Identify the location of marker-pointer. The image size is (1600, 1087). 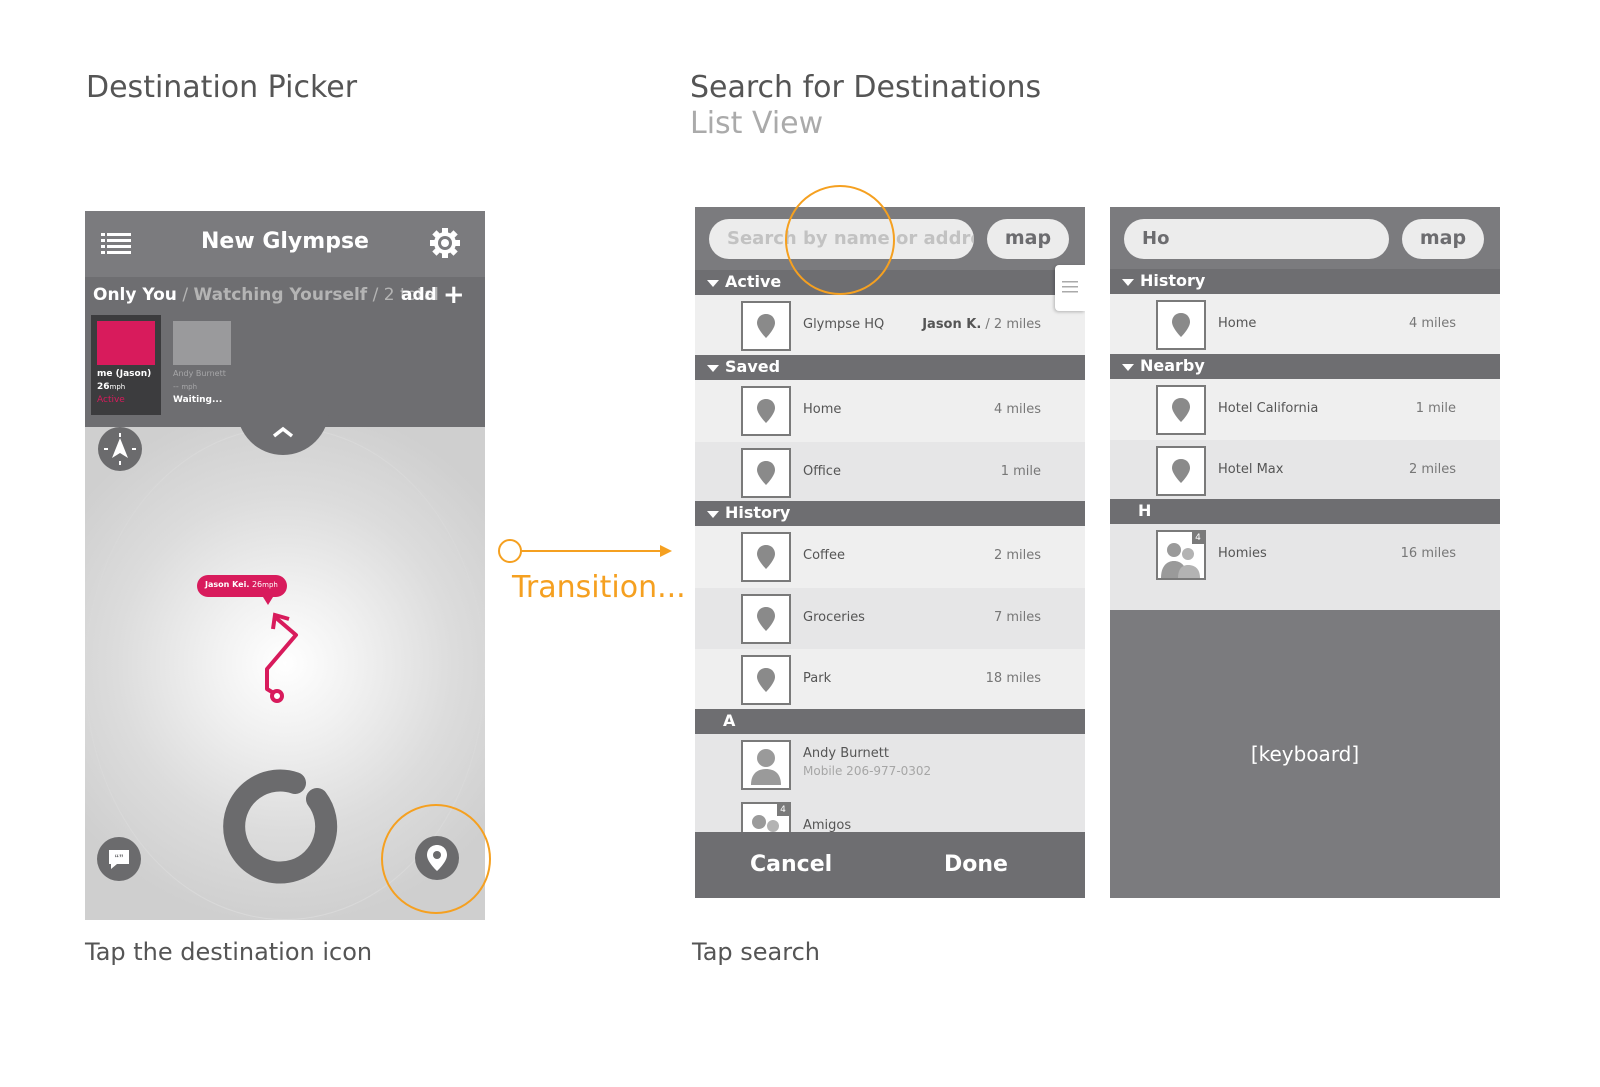
(268, 601).